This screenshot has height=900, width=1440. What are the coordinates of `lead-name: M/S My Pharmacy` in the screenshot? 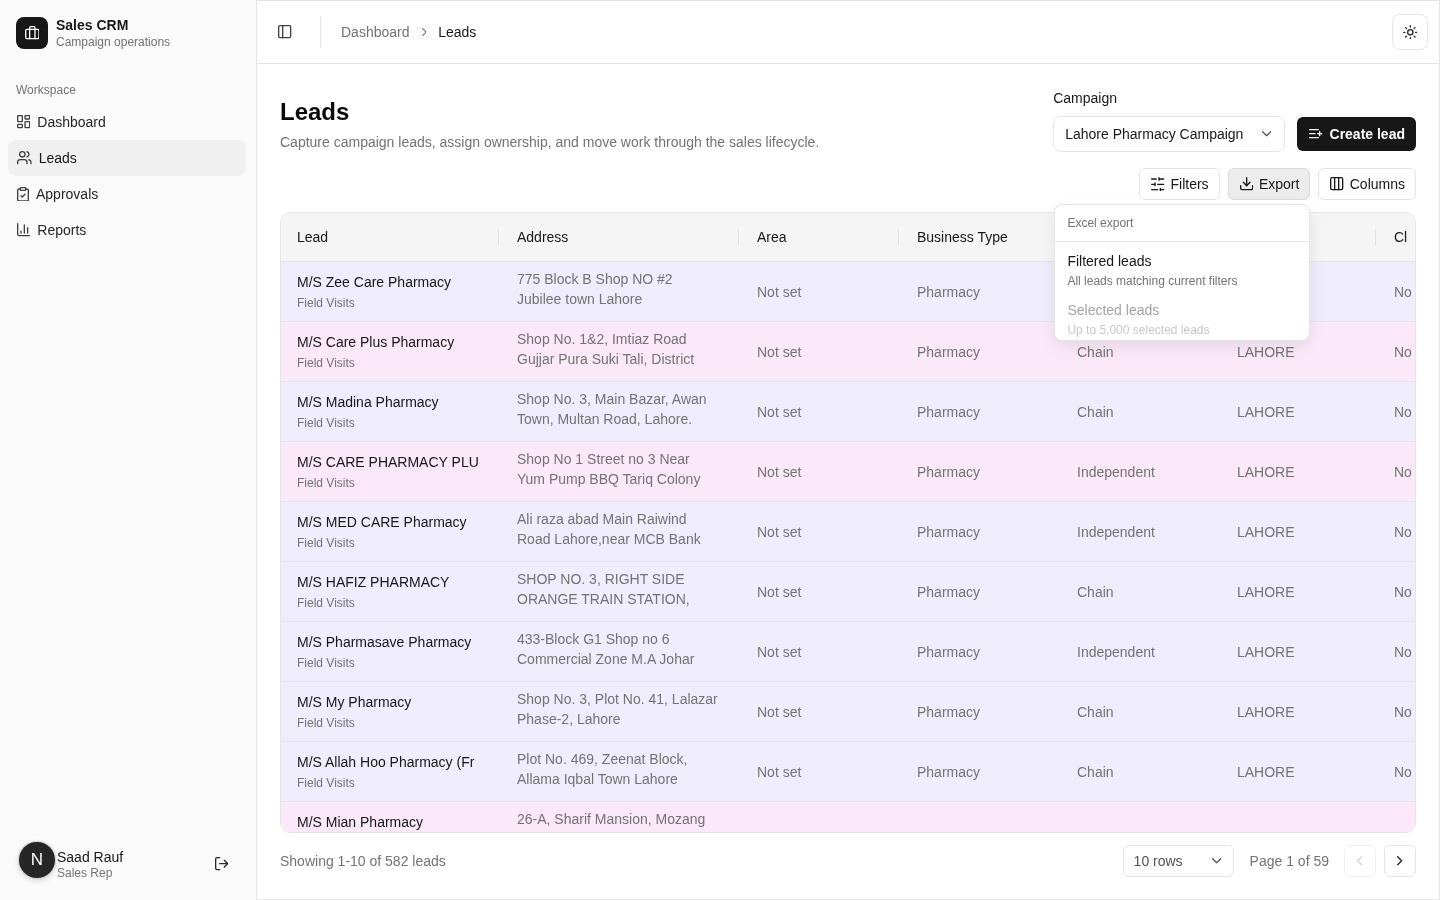 It's located at (354, 702).